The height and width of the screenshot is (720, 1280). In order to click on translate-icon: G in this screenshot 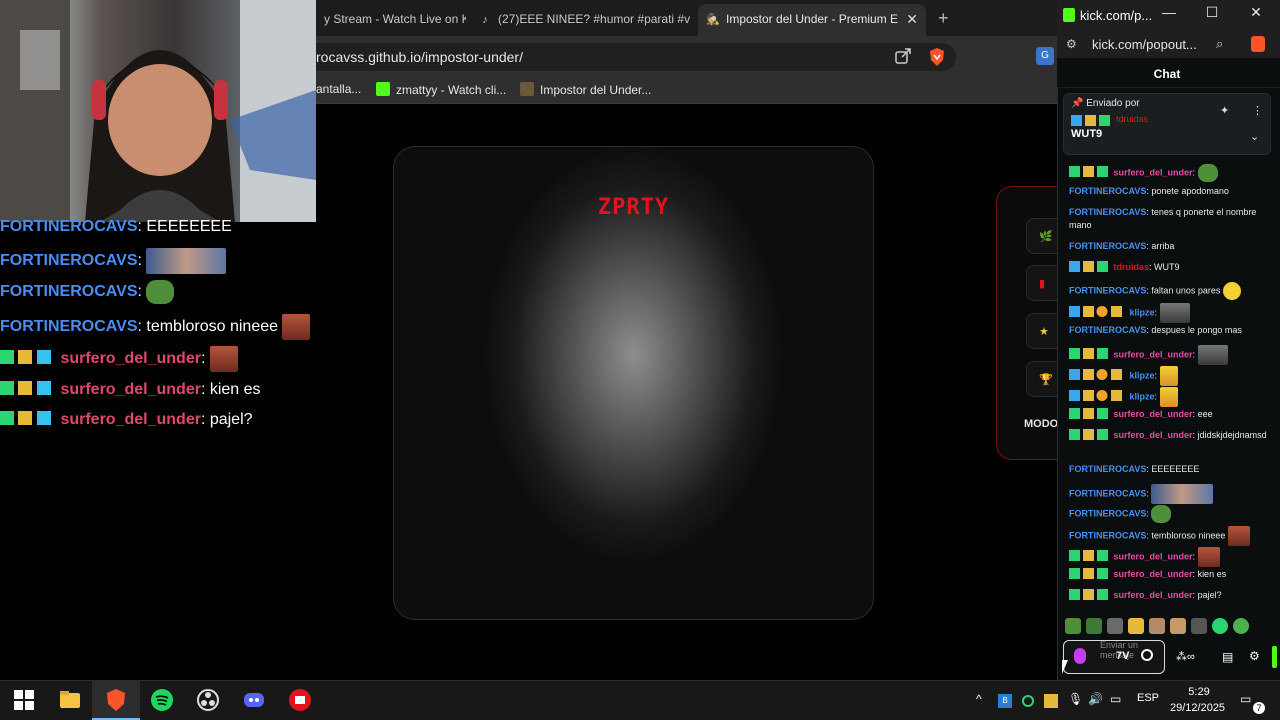, I will do `click(1045, 56)`.